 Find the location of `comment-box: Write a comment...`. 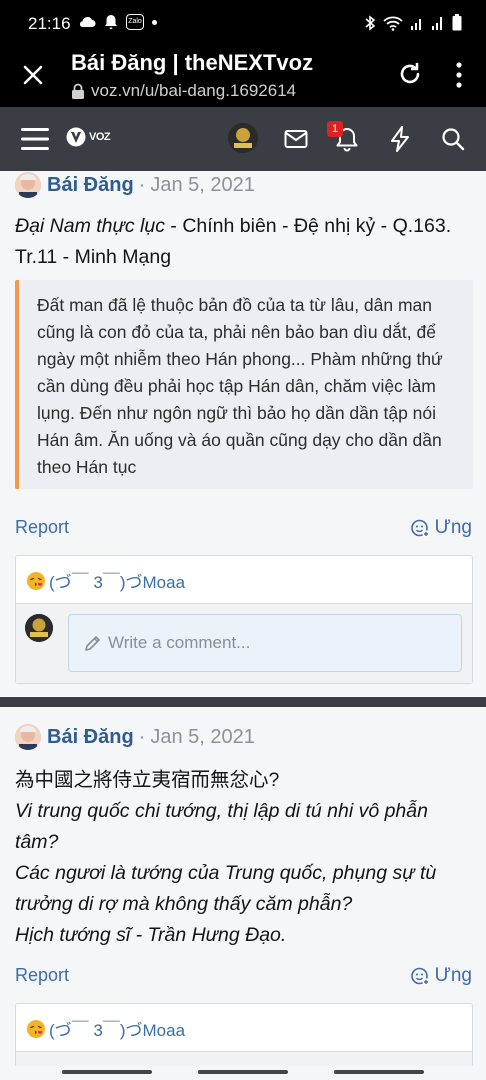

comment-box: Write a comment... is located at coordinates (244, 643).